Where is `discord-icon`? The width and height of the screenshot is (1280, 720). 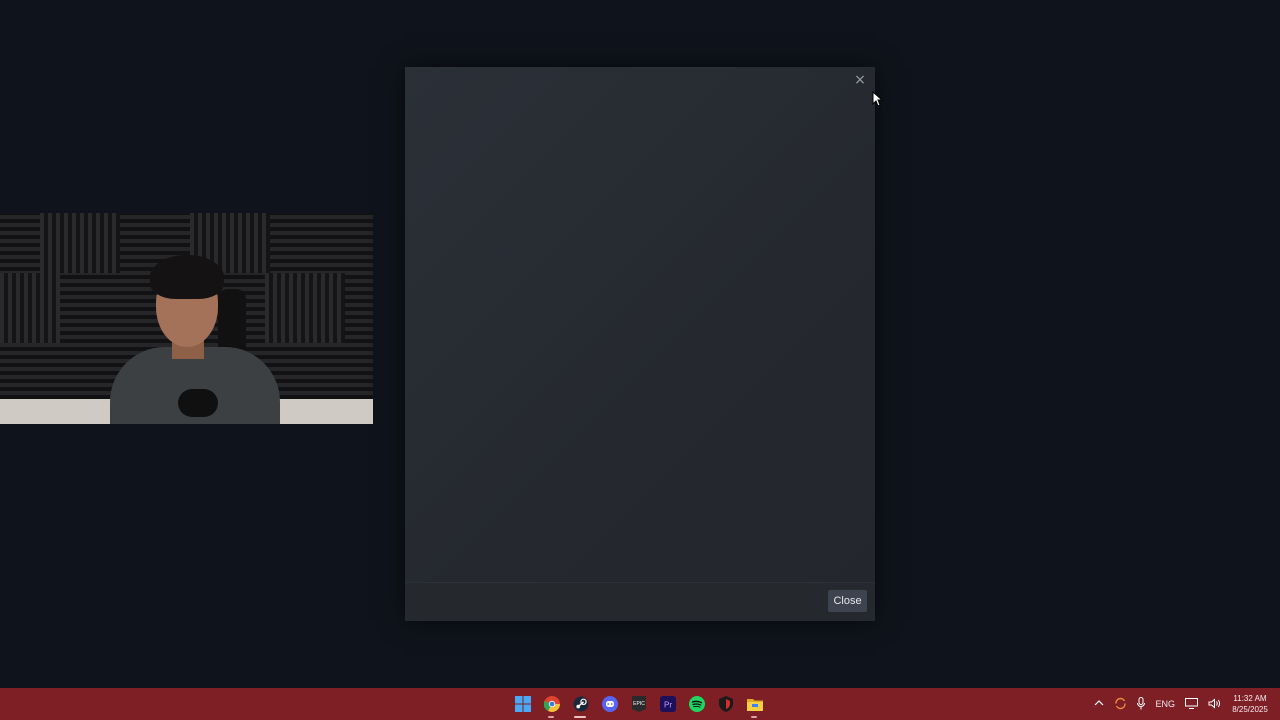 discord-icon is located at coordinates (609, 704).